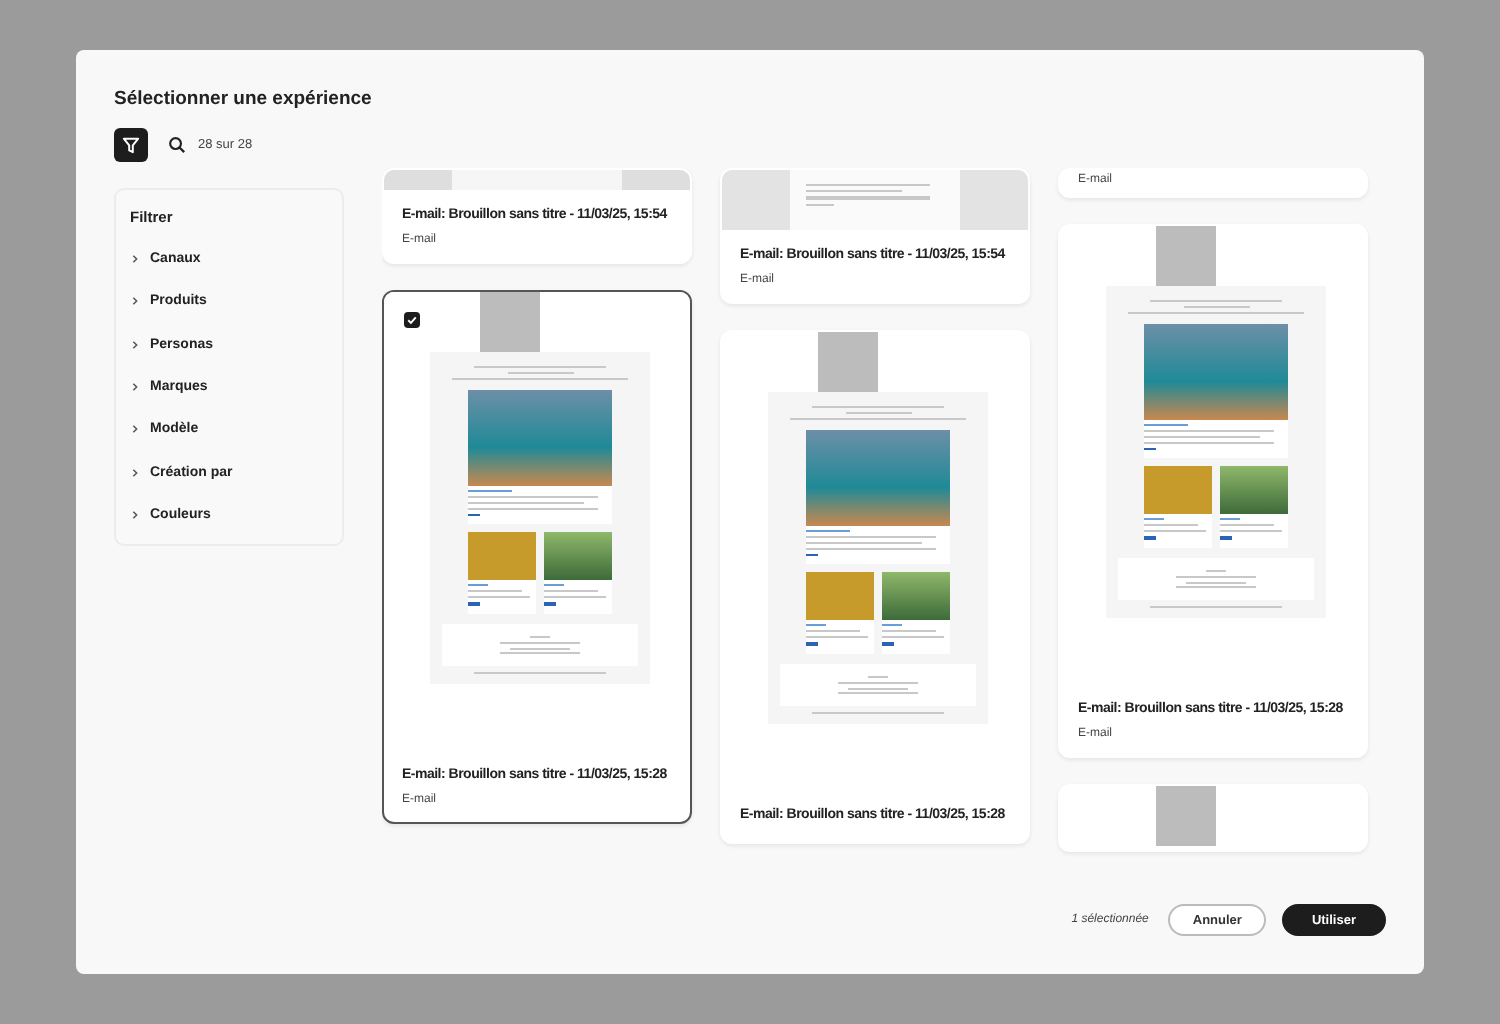 Image resolution: width=1500 pixels, height=1024 pixels. I want to click on filter-button, so click(131, 145).